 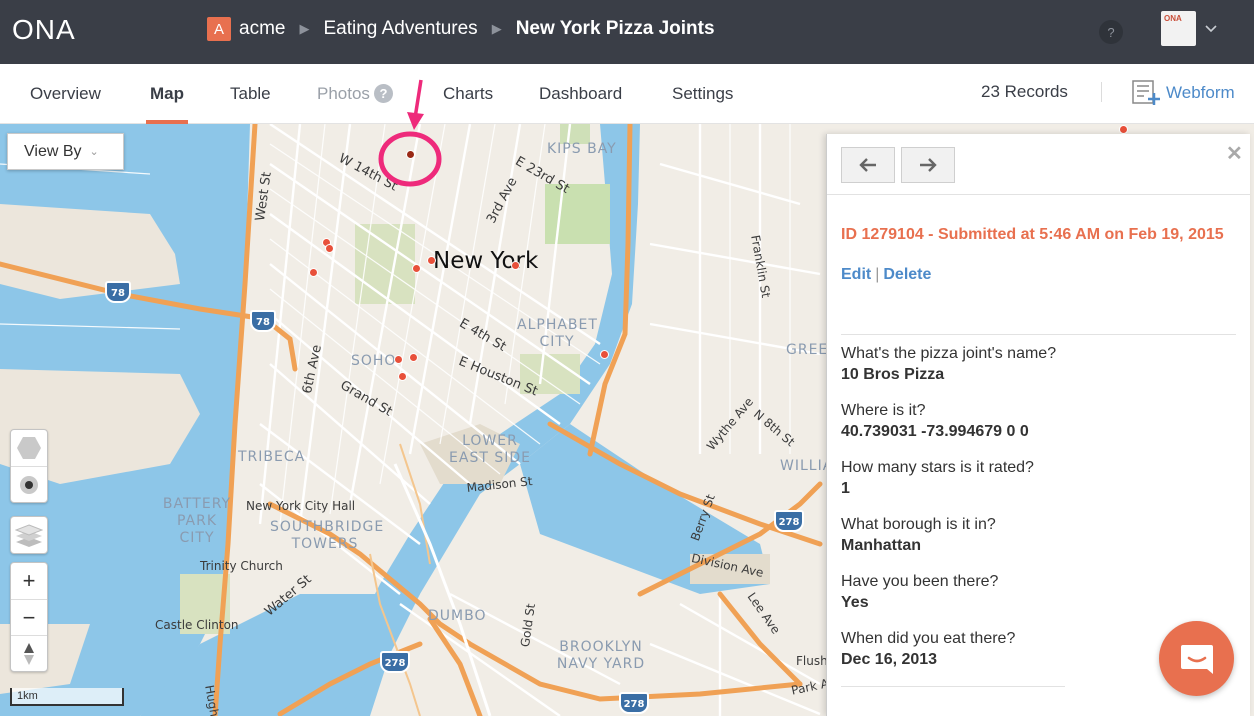 What do you see at coordinates (327, 535) in the screenshot?
I see `neighborhood-label: SOUTHBRIDGE TOWERS` at bounding box center [327, 535].